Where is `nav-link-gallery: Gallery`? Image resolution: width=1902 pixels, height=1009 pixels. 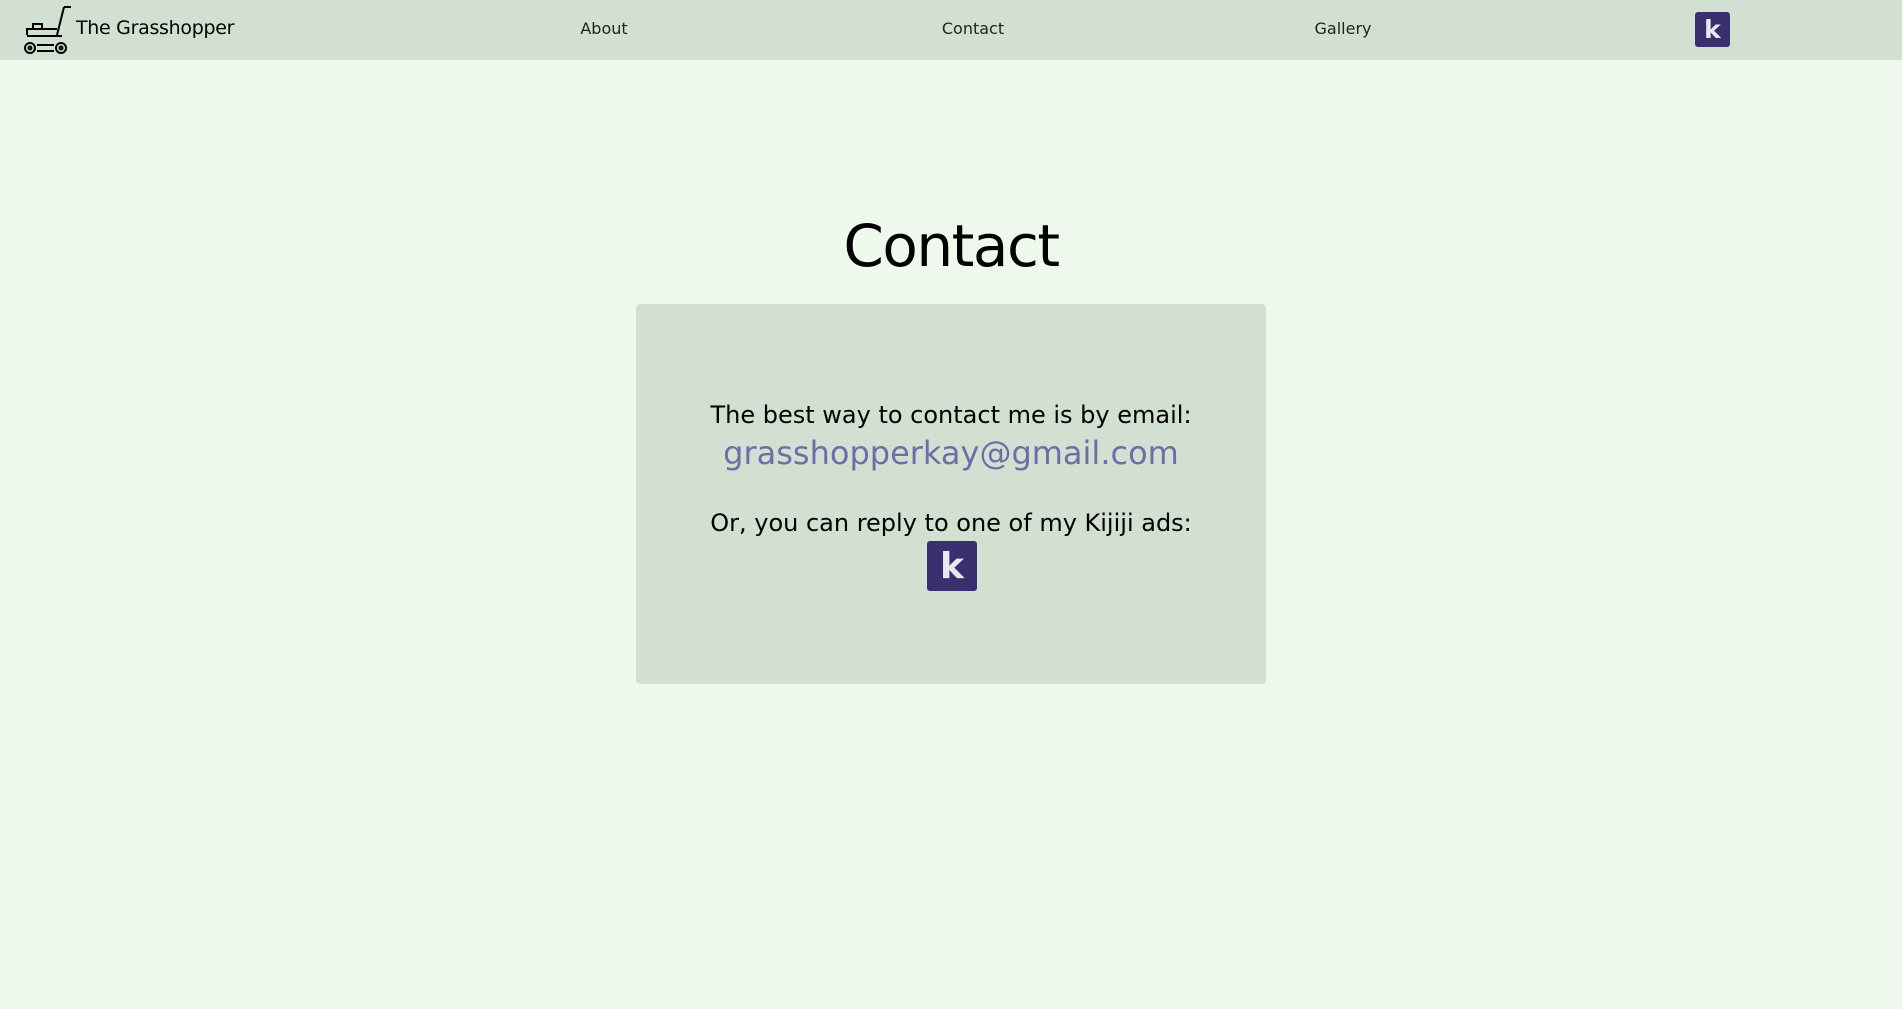
nav-link-gallery: Gallery is located at coordinates (1343, 28).